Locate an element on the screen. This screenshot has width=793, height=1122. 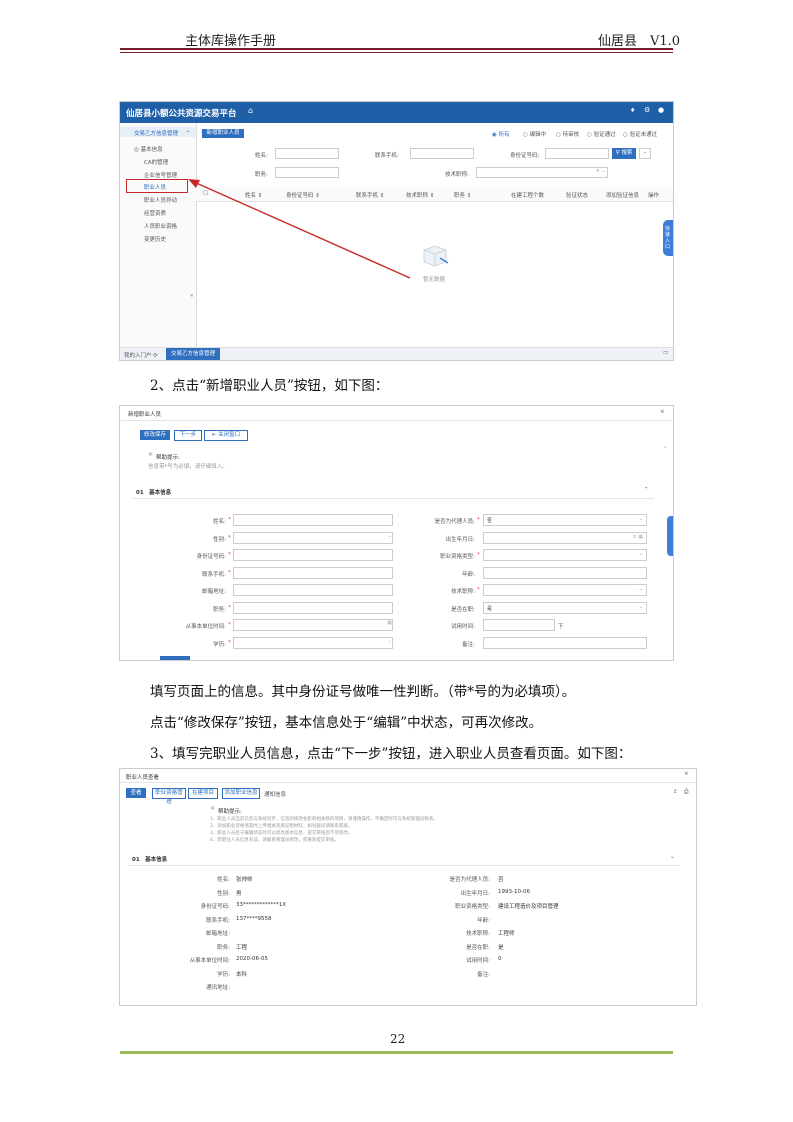
quick-entry-label: 快速入口 is located at coordinates (668, 238).